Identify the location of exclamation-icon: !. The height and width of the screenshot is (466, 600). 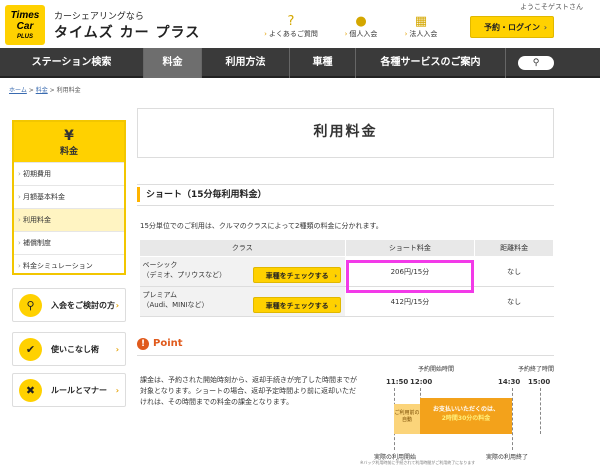
(143, 344).